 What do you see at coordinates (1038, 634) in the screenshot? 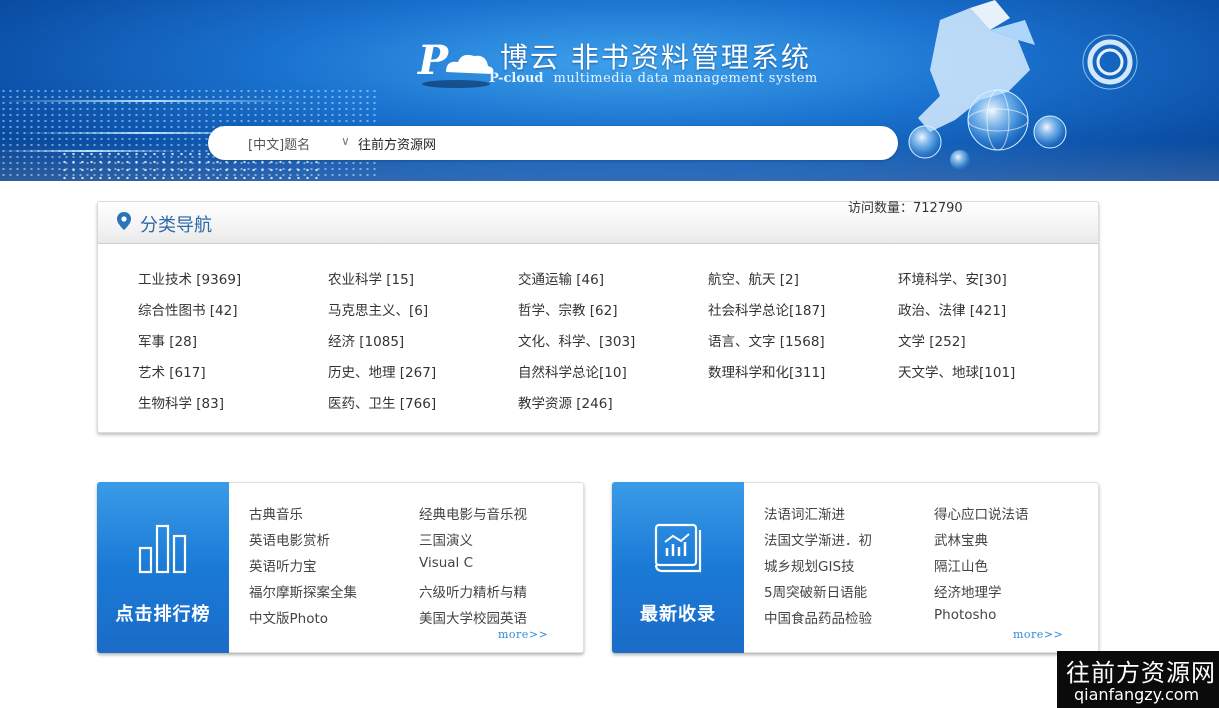
I see `latest-more-link: more>>` at bounding box center [1038, 634].